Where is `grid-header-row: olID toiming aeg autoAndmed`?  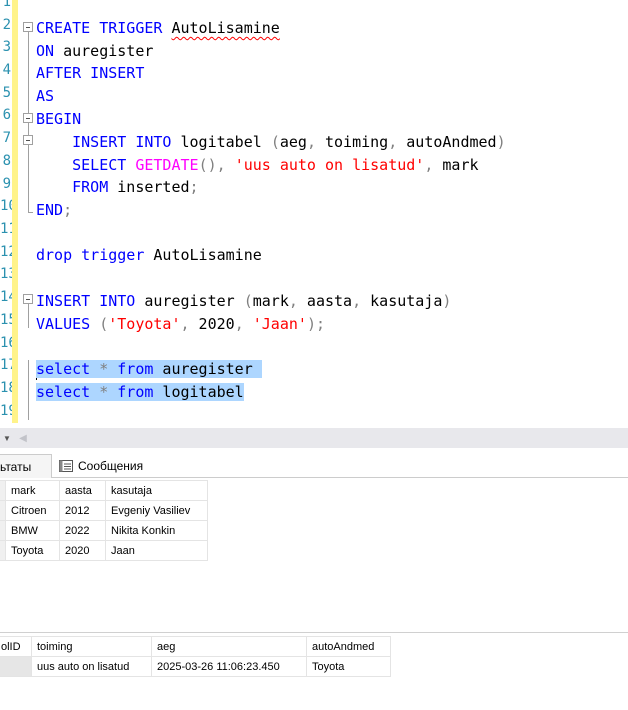 grid-header-row: olID toiming aeg autoAndmed is located at coordinates (195, 646).